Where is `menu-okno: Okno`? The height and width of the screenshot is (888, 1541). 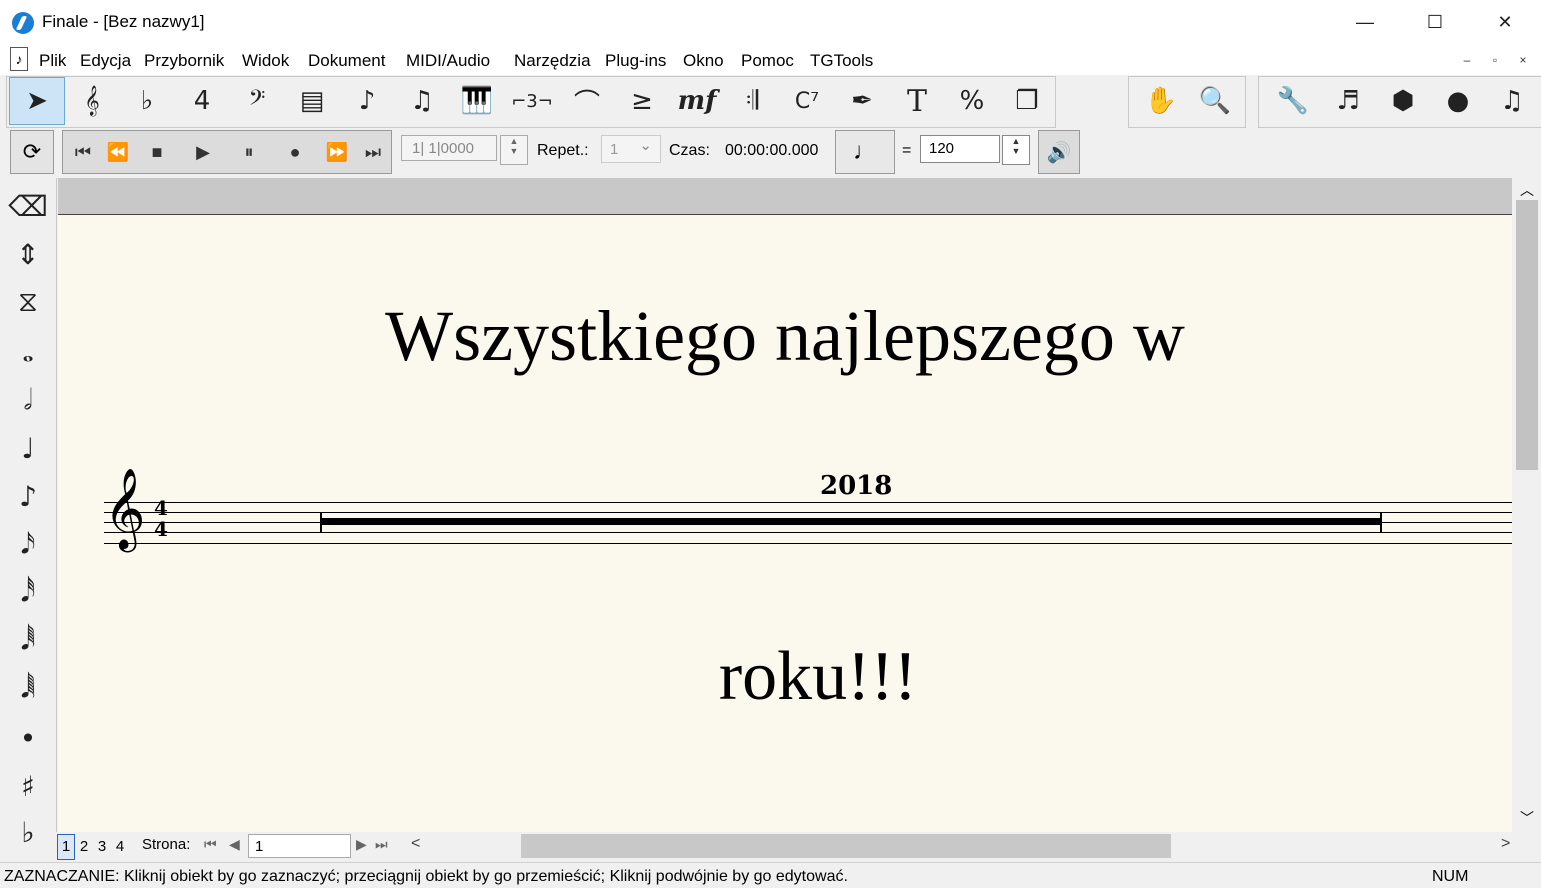 menu-okno: Okno is located at coordinates (703, 61).